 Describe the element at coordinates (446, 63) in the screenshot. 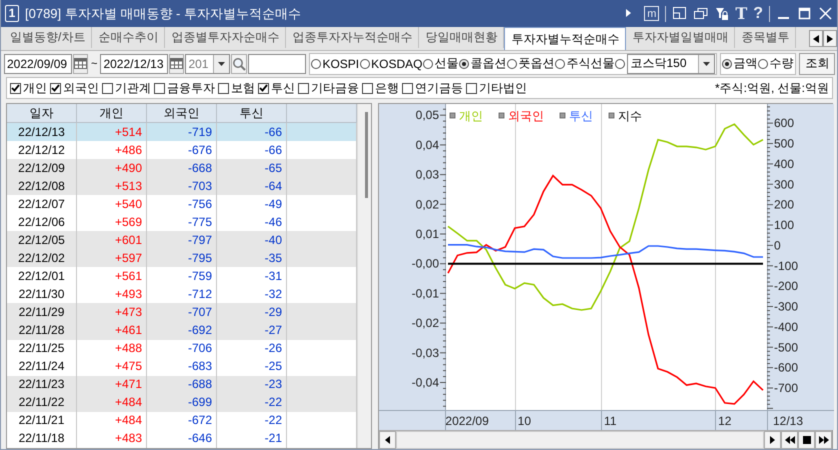

I see `radio-label: 선물` at that location.